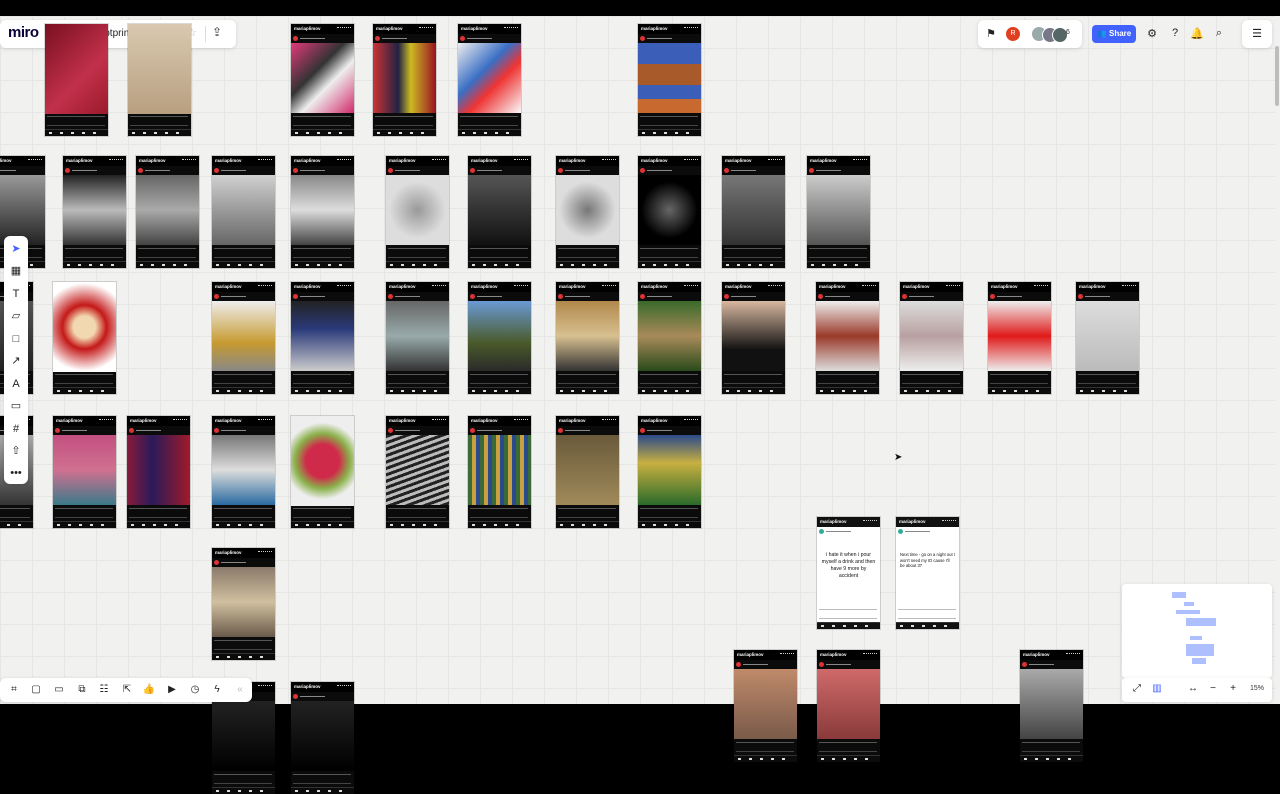  Describe the element at coordinates (1152, 33) in the screenshot. I see `settings-sliders-icon: ⚙` at that location.